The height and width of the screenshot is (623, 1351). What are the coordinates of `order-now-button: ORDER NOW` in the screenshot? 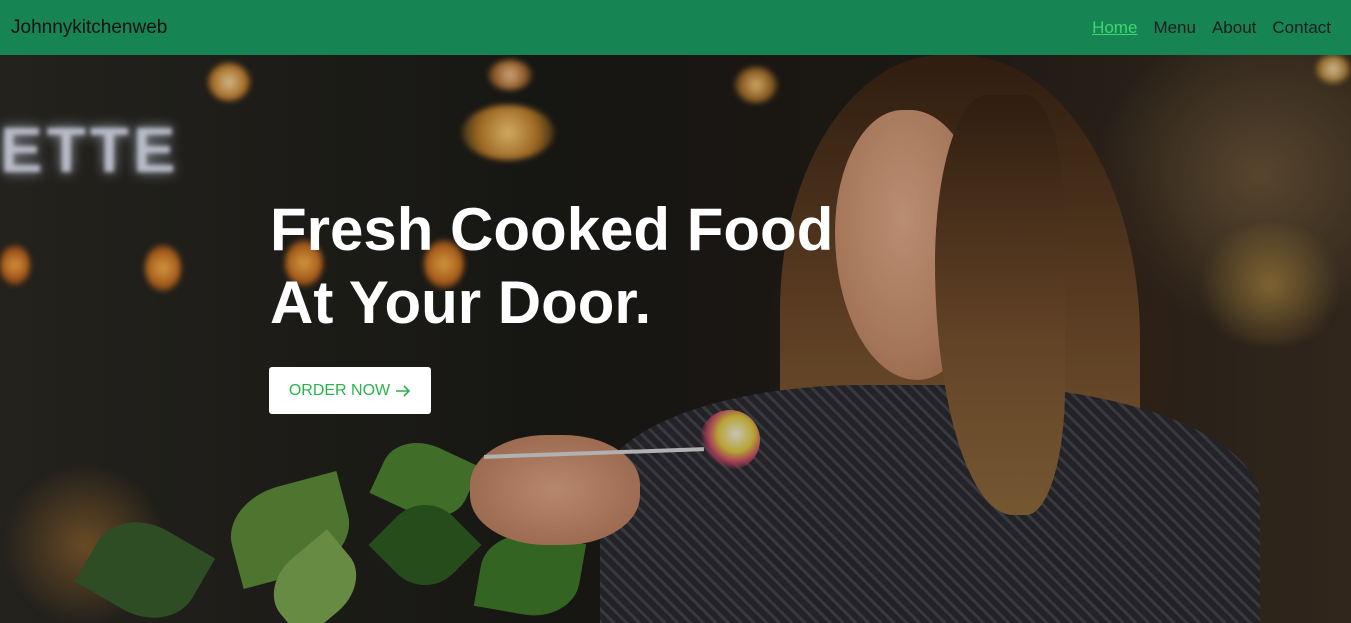 It's located at (350, 390).